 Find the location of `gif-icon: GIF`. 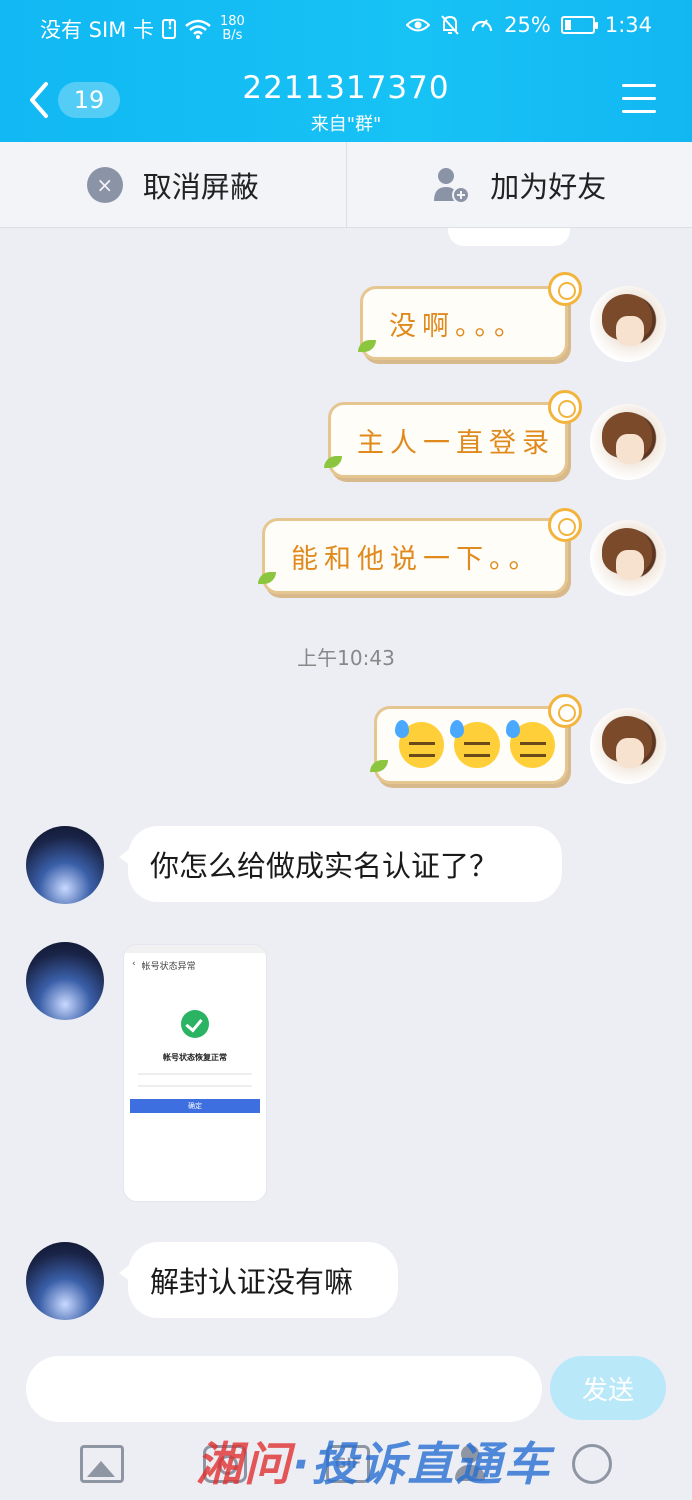

gif-icon: GIF is located at coordinates (347, 1464).